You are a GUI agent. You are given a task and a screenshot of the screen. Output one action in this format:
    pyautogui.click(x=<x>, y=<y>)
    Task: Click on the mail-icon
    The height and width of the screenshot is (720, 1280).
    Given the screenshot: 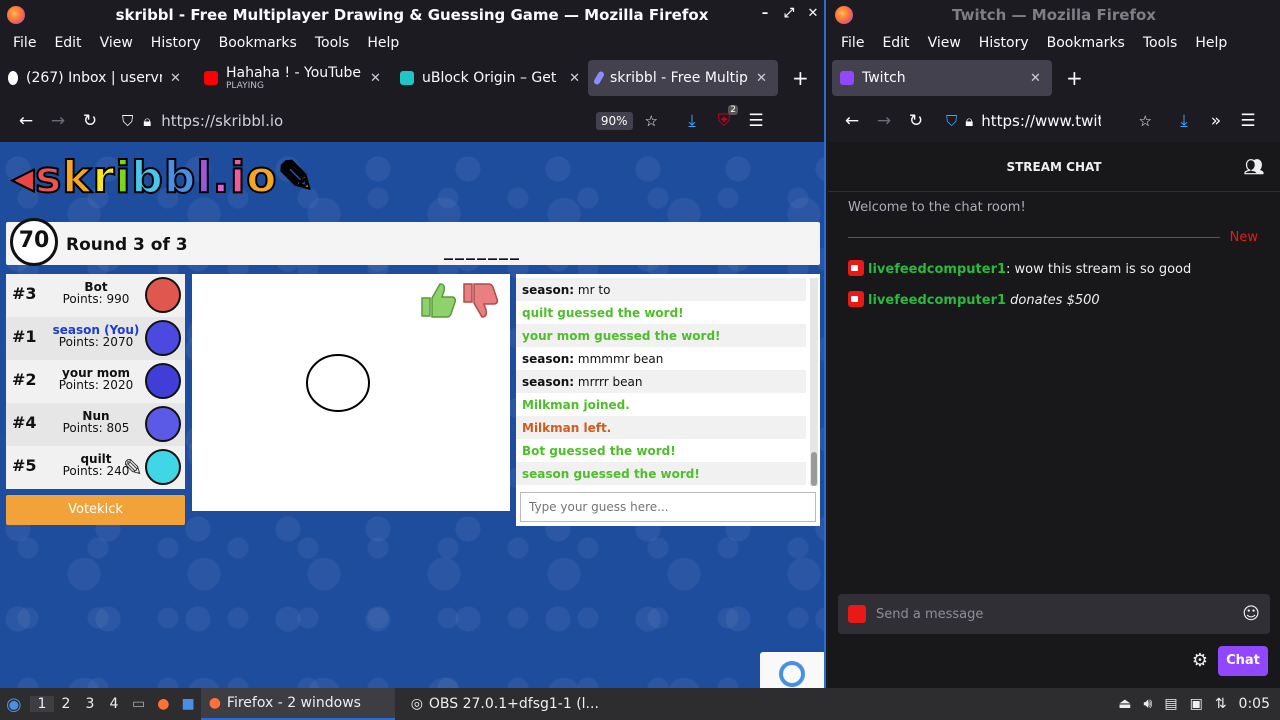 What is the action you would take?
    pyautogui.click(x=13, y=78)
    